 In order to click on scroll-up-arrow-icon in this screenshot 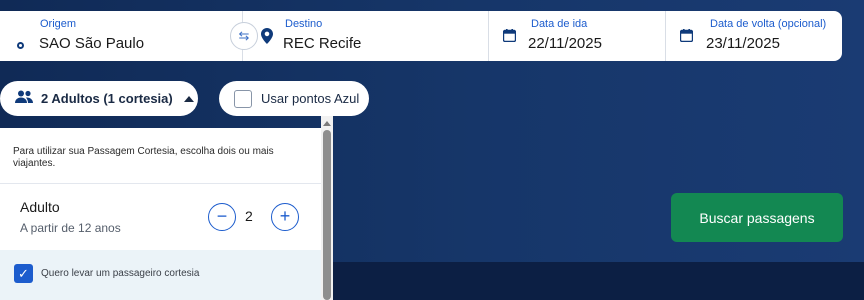, I will do `click(327, 123)`.